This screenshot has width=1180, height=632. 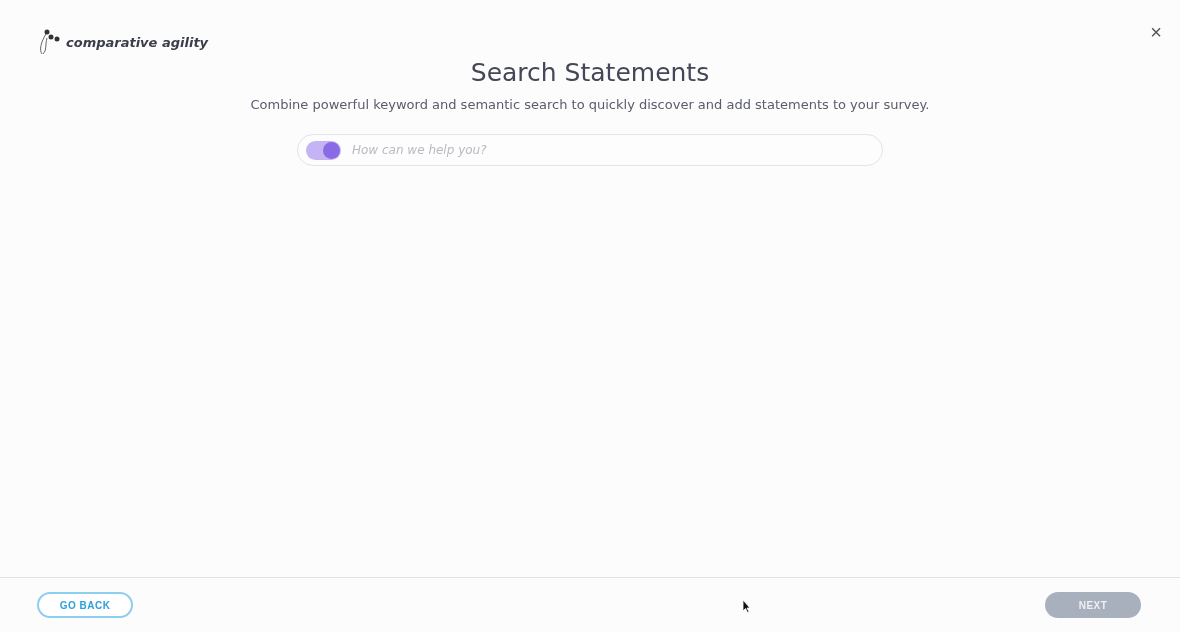 What do you see at coordinates (50, 42) in the screenshot?
I see `logo-icon` at bounding box center [50, 42].